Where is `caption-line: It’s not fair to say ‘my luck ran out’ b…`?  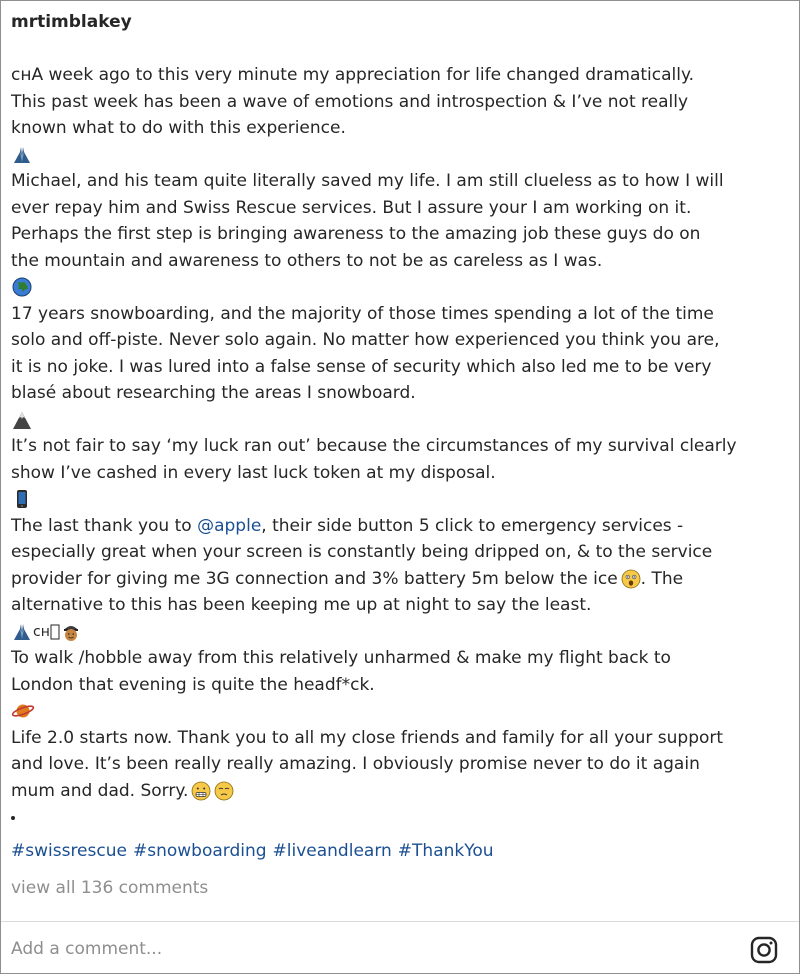
caption-line: It’s not fair to say ‘my luck ran out’ b… is located at coordinates (374, 446).